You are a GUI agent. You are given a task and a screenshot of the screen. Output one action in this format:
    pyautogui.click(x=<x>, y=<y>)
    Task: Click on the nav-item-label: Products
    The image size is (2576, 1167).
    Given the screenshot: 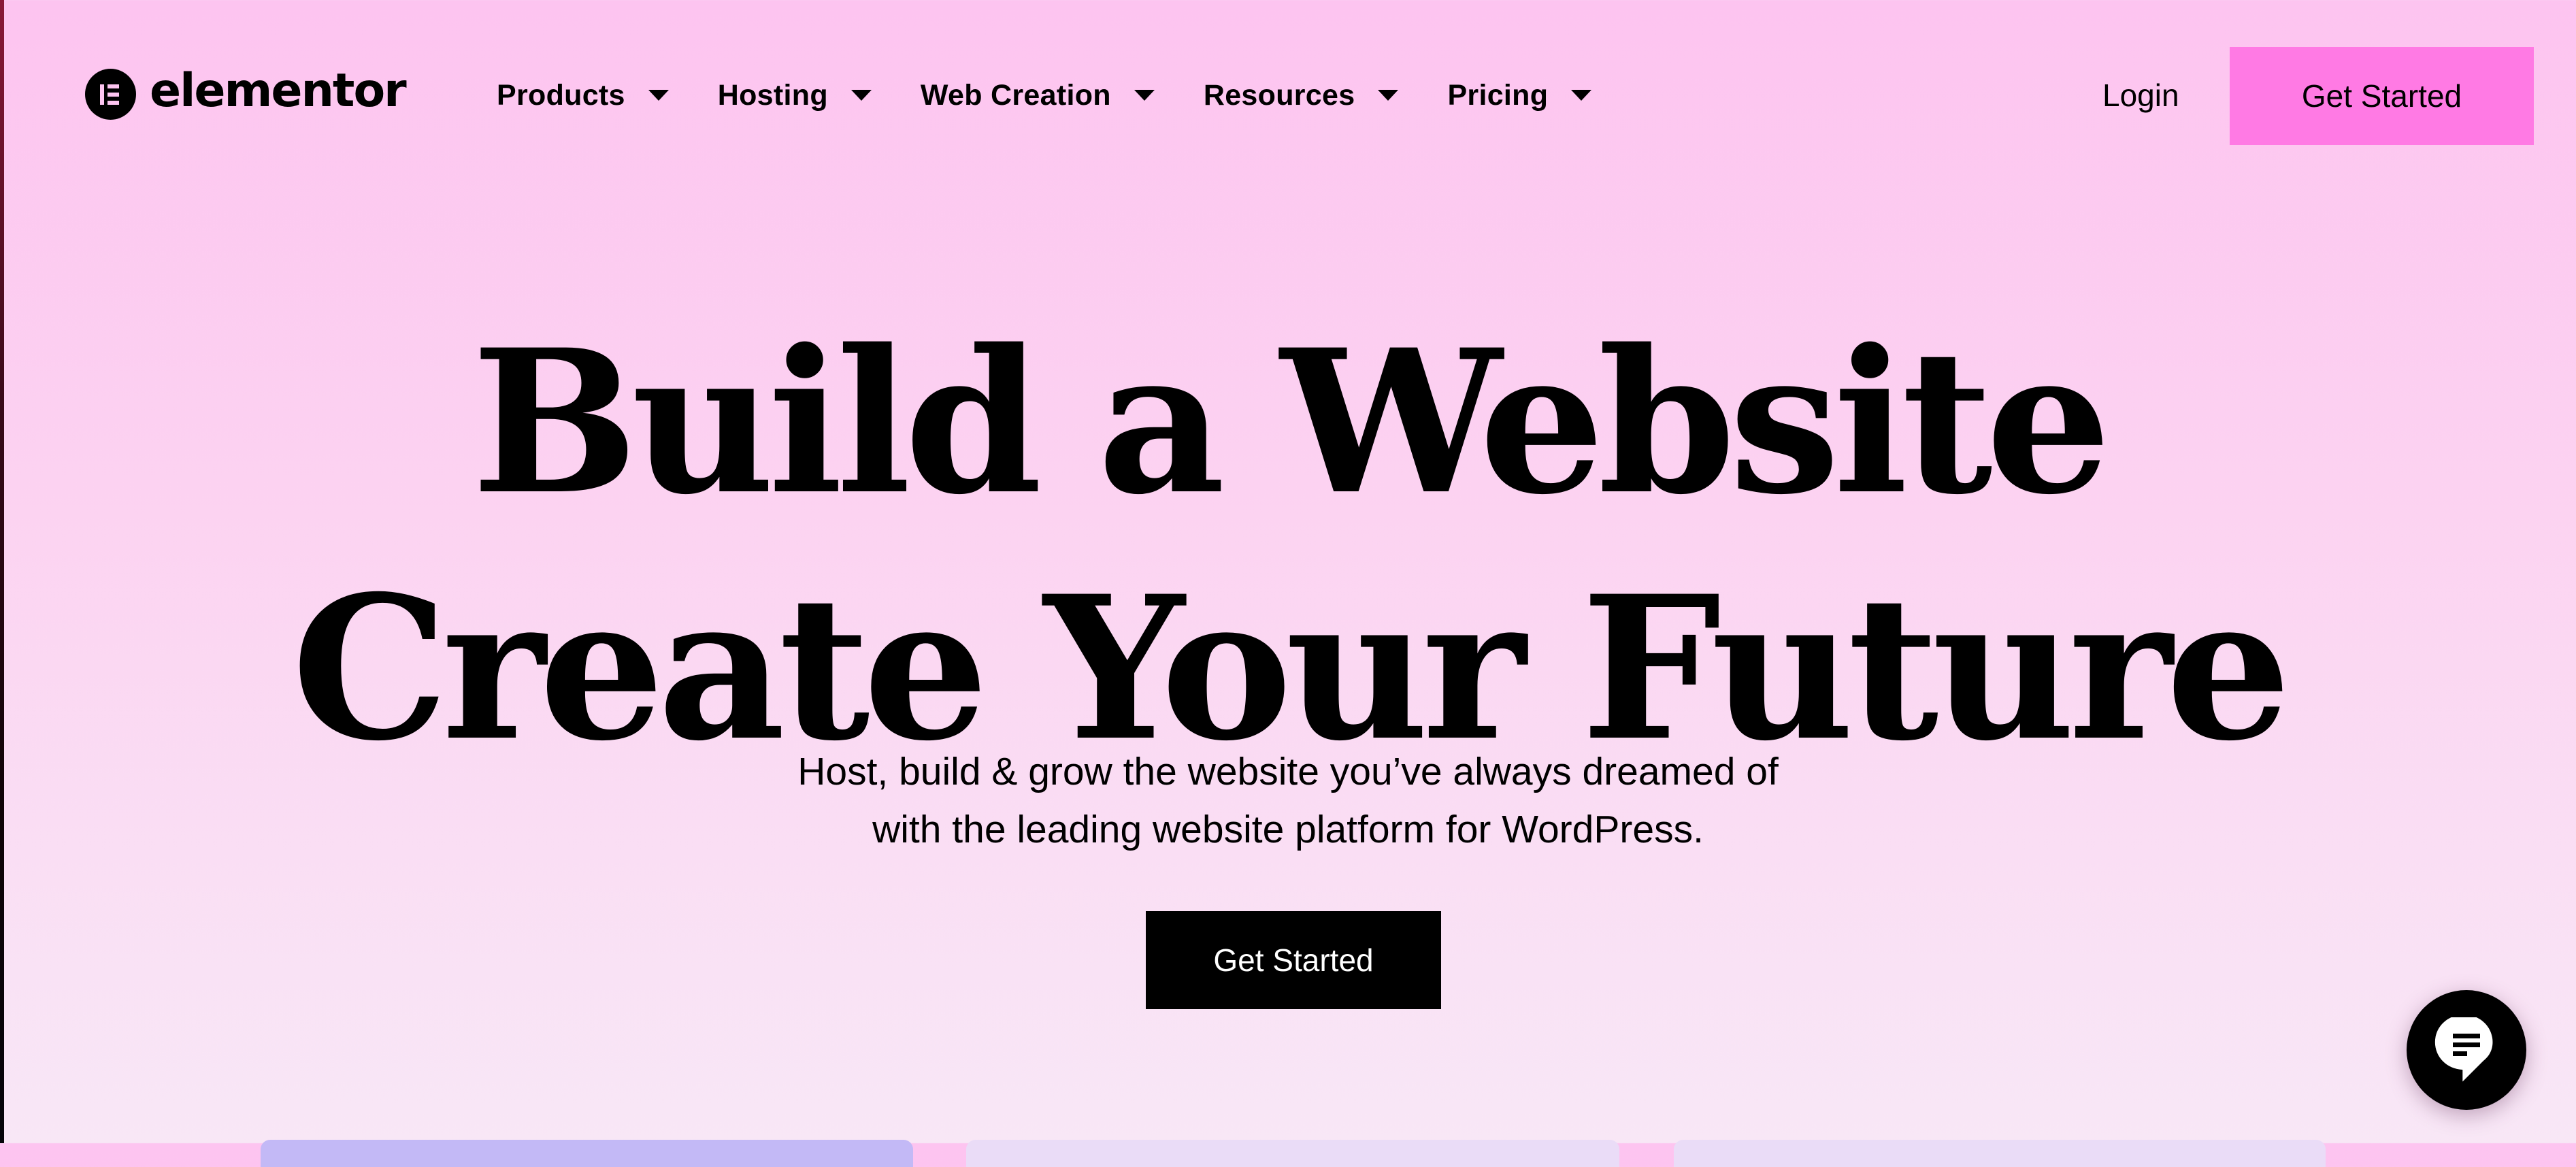 What is the action you would take?
    pyautogui.click(x=561, y=95)
    